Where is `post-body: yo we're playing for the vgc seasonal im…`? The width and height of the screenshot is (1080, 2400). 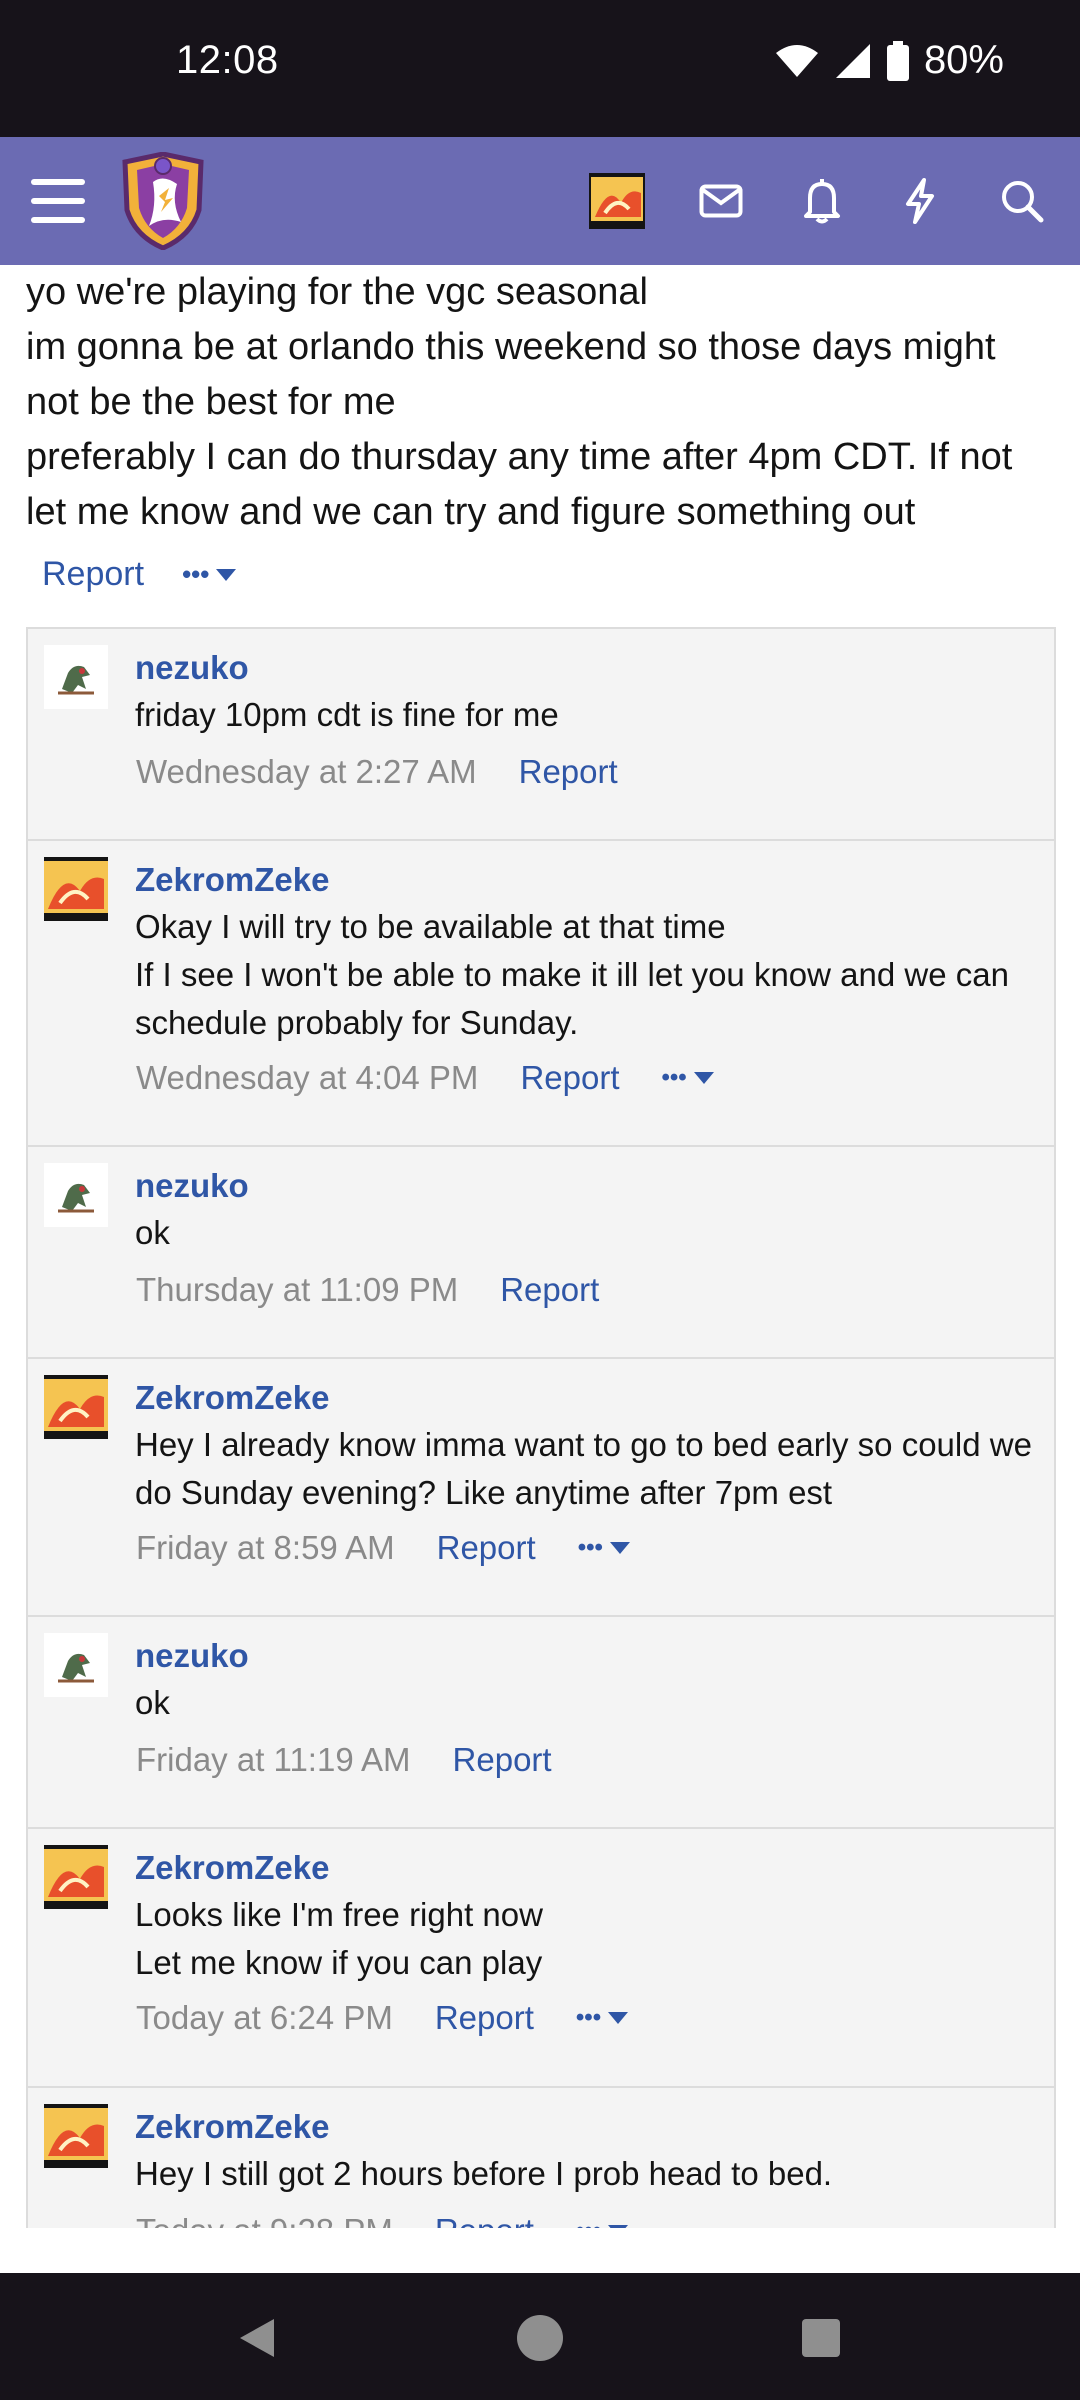 post-body: yo we're playing for the vgc seasonal im… is located at coordinates (541, 402).